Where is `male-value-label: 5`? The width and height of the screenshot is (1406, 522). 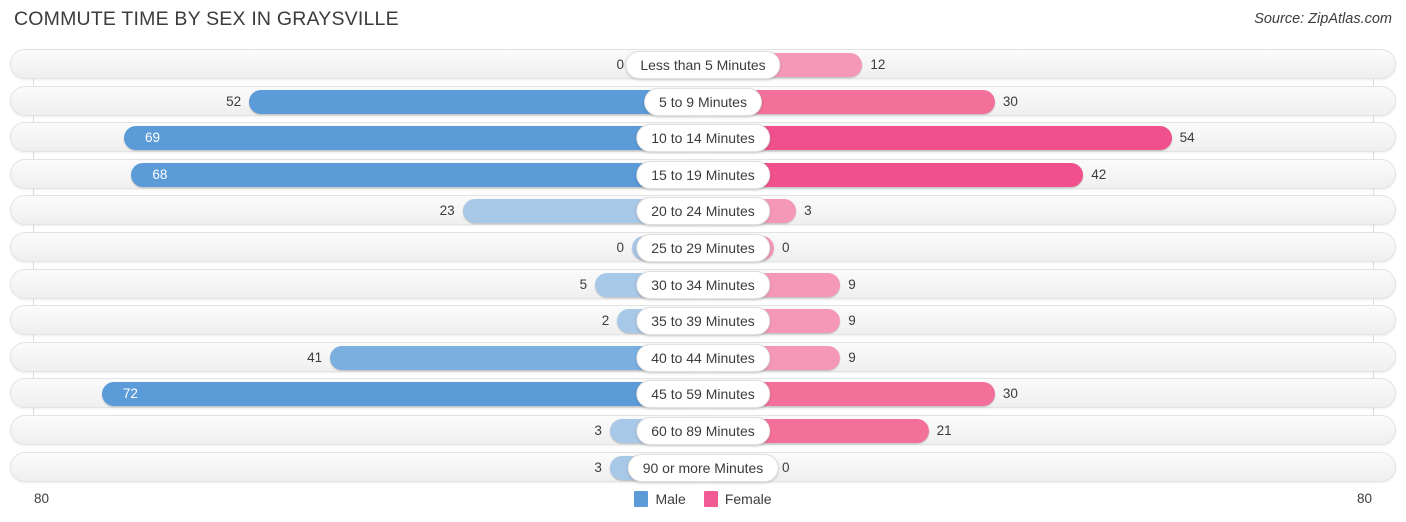 male-value-label: 5 is located at coordinates (583, 284).